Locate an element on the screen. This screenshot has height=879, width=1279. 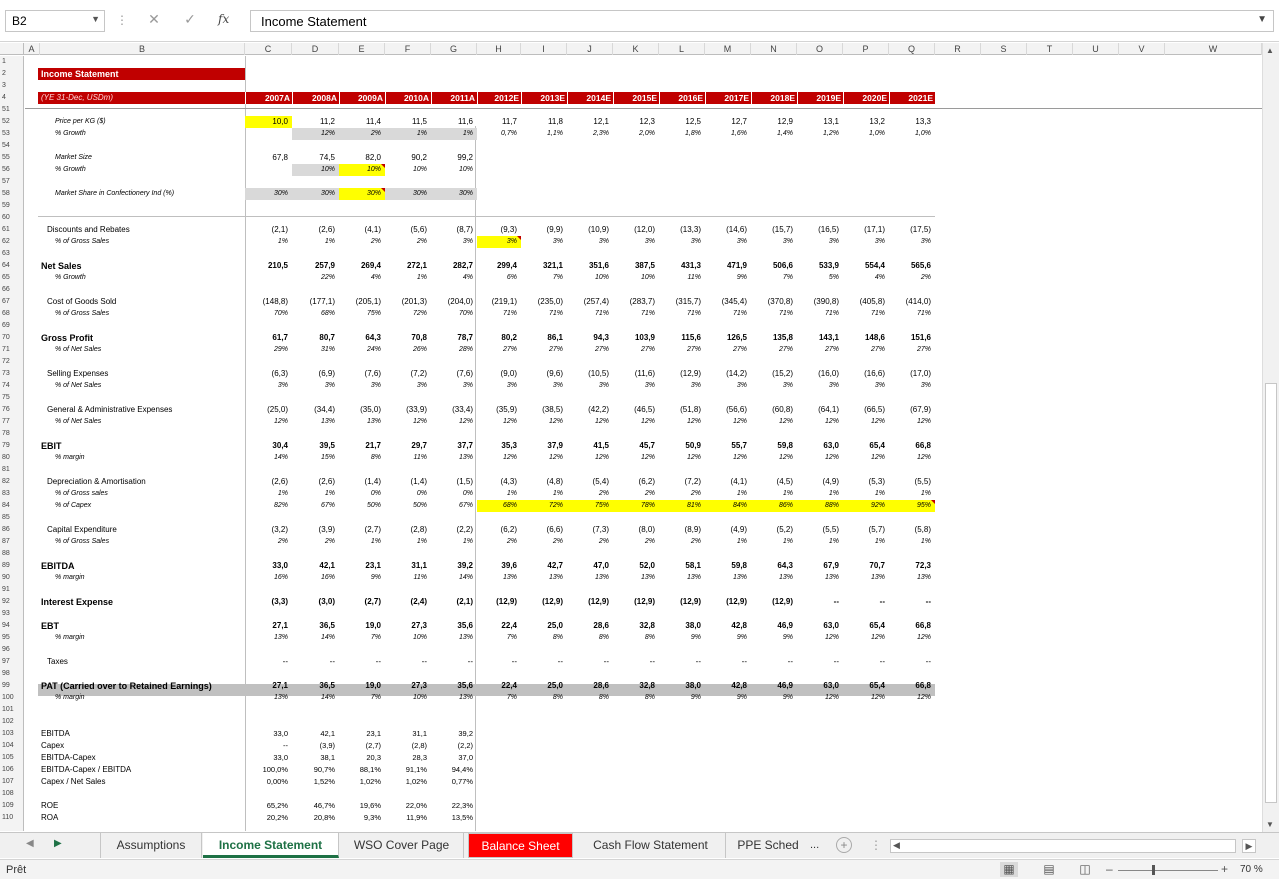
value-cell: 1,1% is located at coordinates (542, 134).